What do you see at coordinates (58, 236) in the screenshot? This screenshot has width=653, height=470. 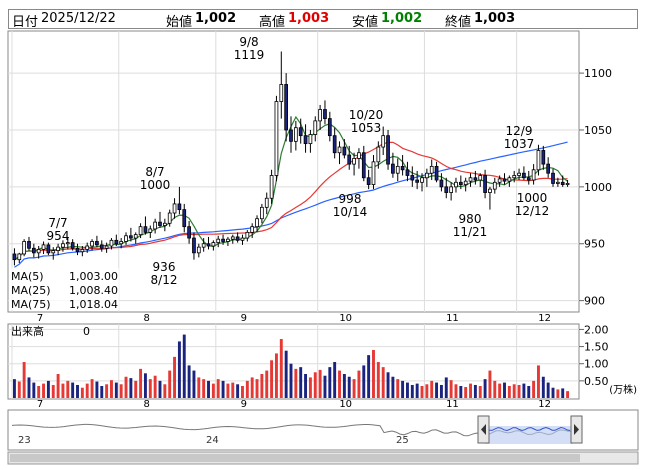 I see `annotation-line2: 954` at bounding box center [58, 236].